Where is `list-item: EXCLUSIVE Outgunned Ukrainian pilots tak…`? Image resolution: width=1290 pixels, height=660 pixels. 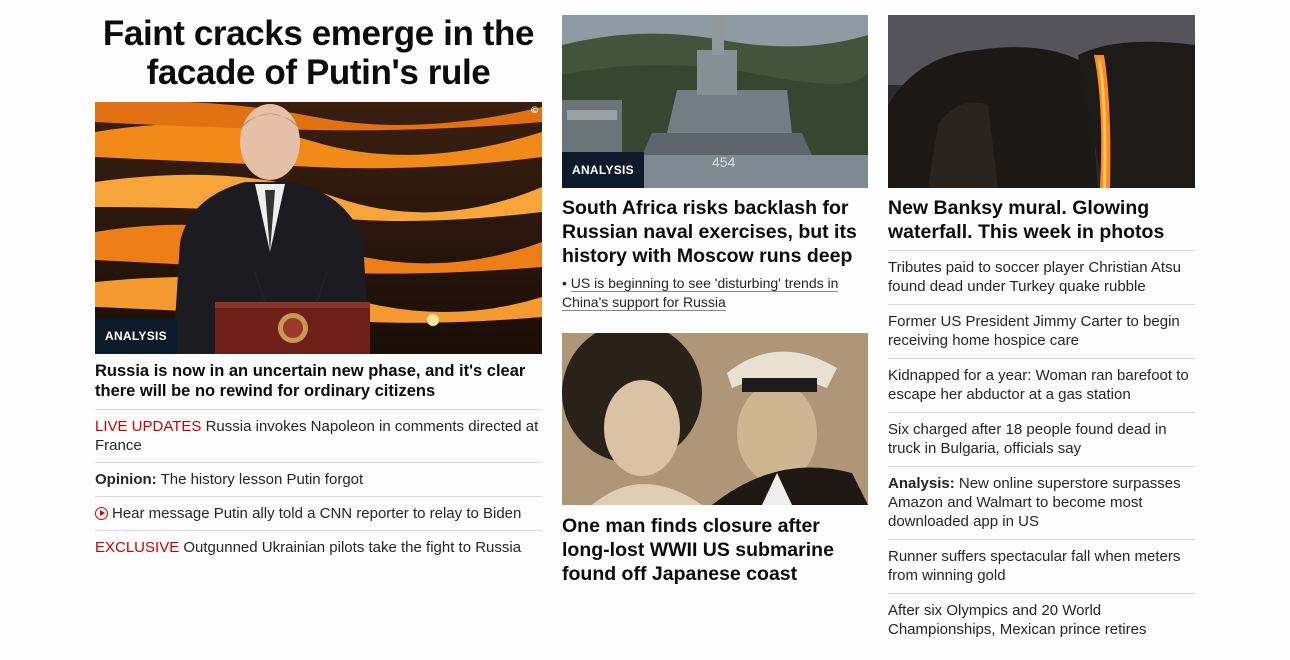
list-item: EXCLUSIVE Outgunned Ukrainian pilots tak… is located at coordinates (318, 547).